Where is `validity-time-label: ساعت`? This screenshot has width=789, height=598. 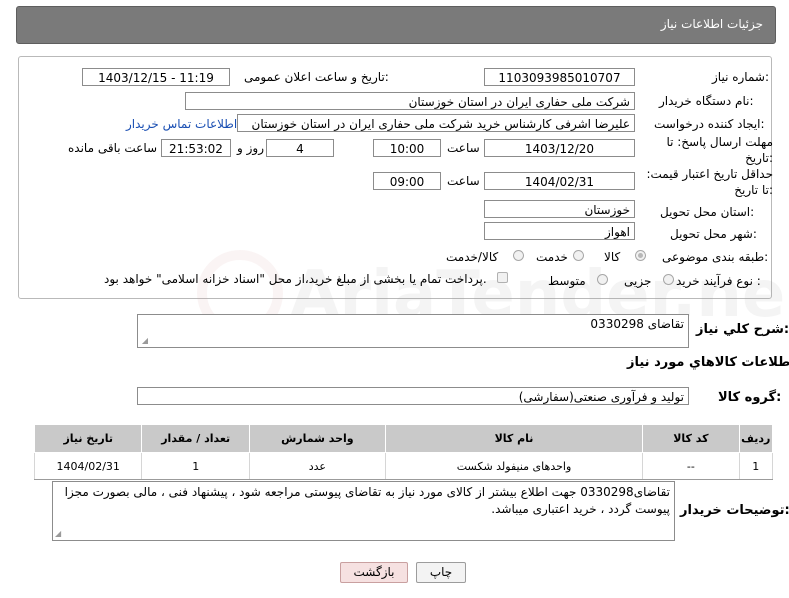
validity-time-label: ساعت is located at coordinates (463, 181).